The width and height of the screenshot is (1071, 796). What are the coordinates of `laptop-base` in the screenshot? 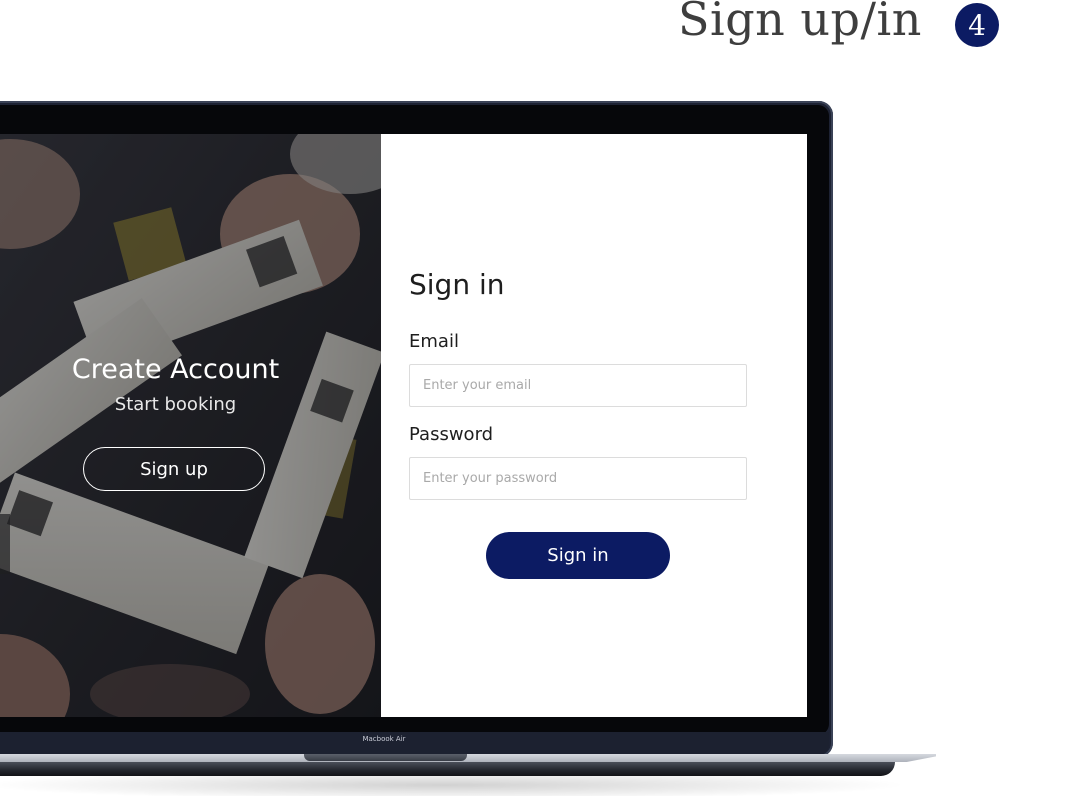 It's located at (468, 758).